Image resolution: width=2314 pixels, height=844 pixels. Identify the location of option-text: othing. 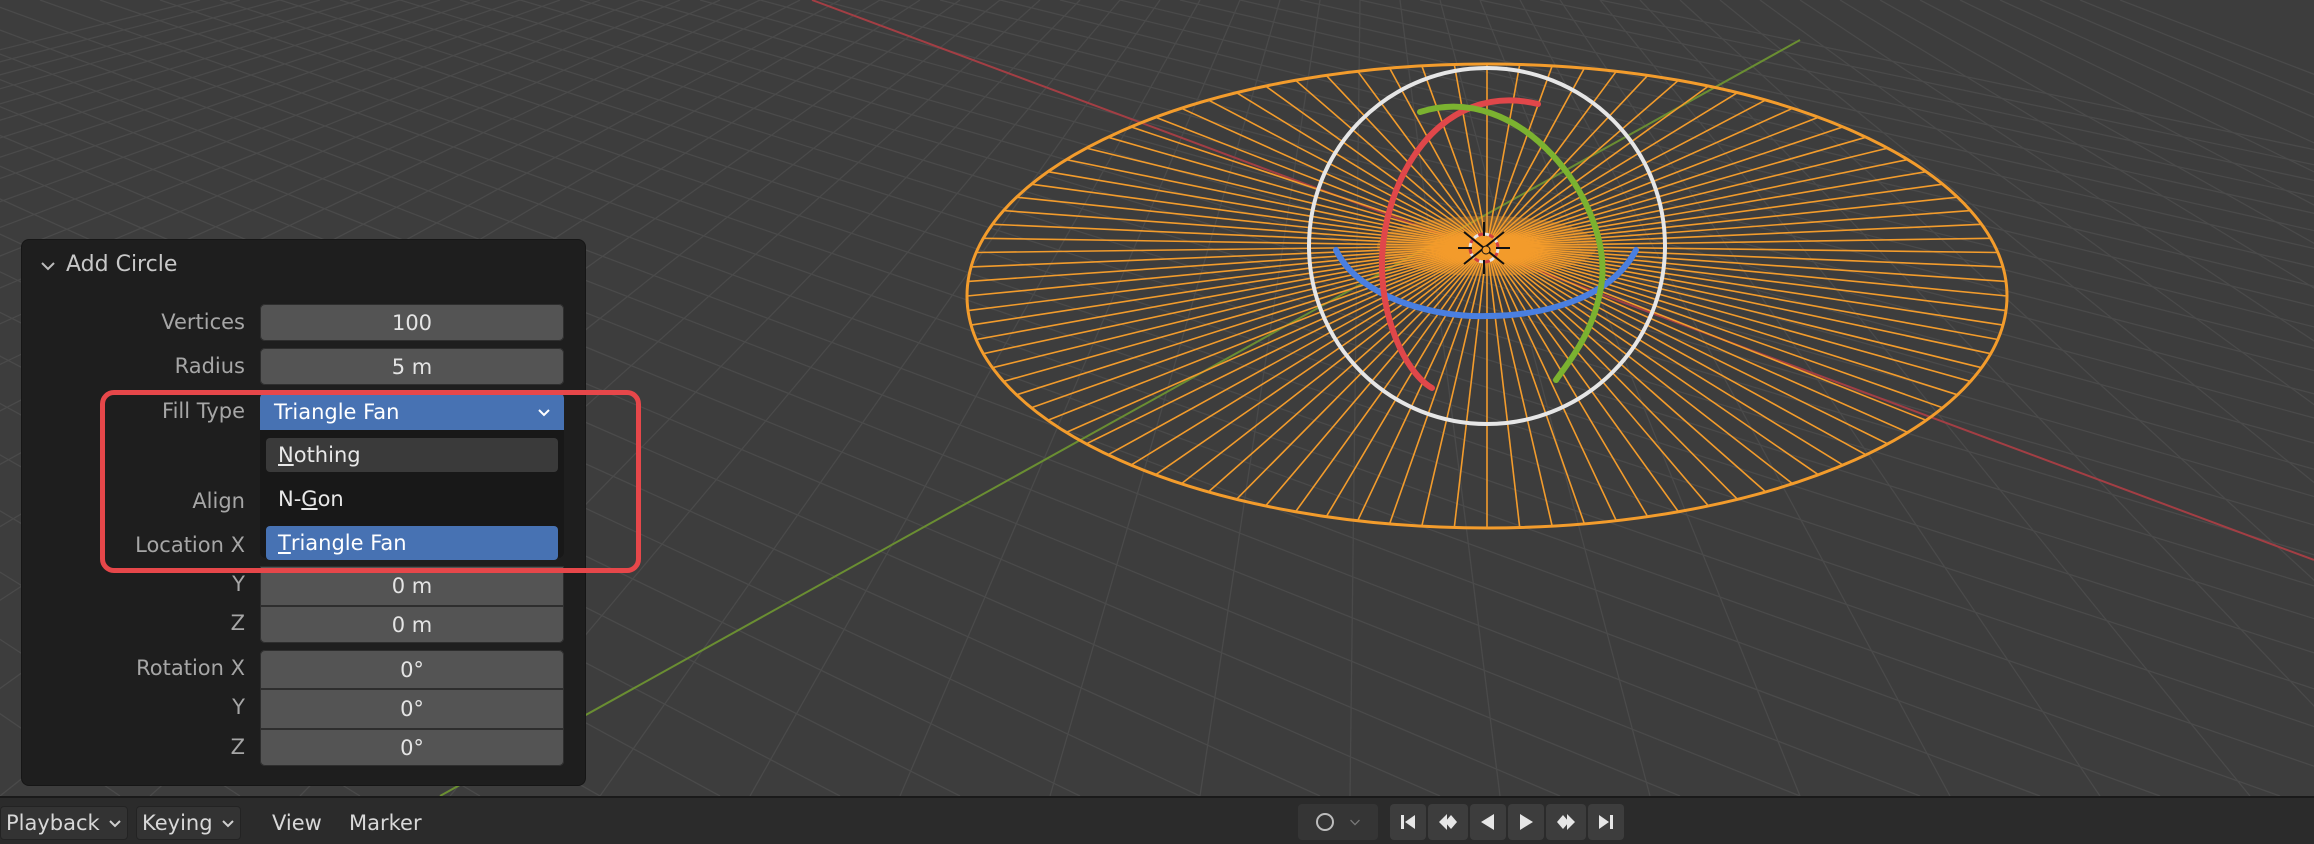
(327, 455).